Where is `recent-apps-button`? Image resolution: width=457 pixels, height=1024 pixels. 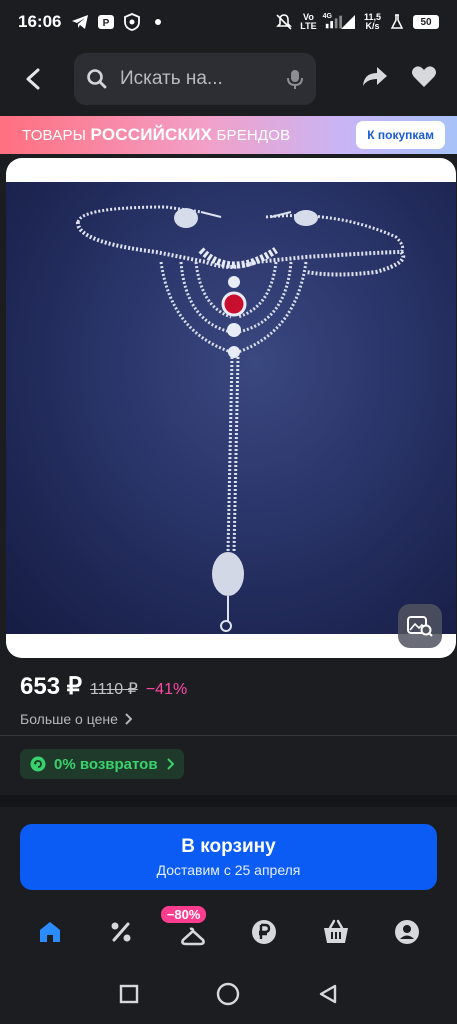 recent-apps-button is located at coordinates (129, 996).